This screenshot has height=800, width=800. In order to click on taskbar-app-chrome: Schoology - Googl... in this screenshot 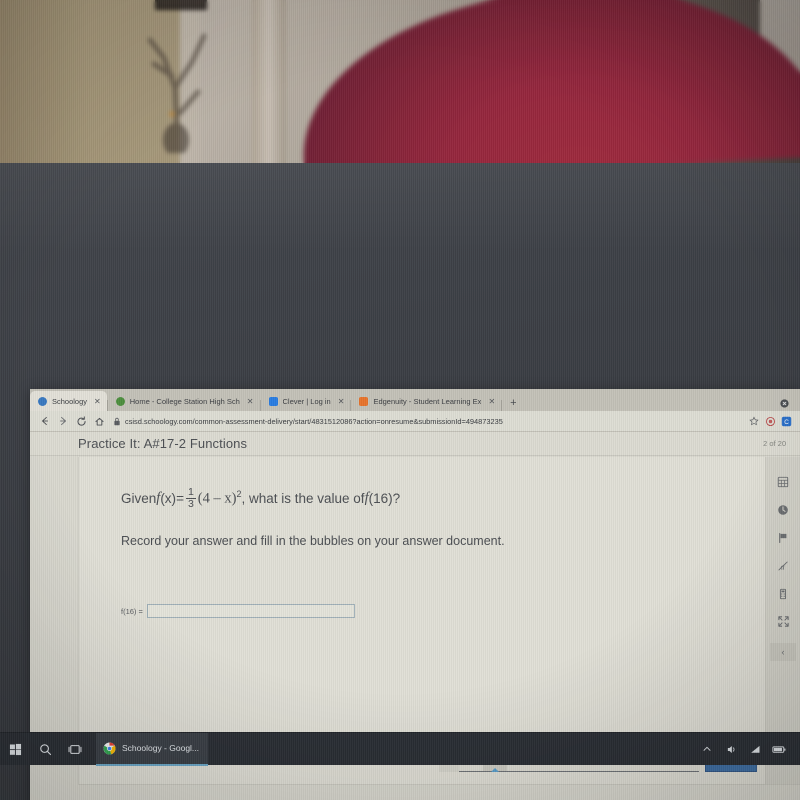, I will do `click(152, 749)`.